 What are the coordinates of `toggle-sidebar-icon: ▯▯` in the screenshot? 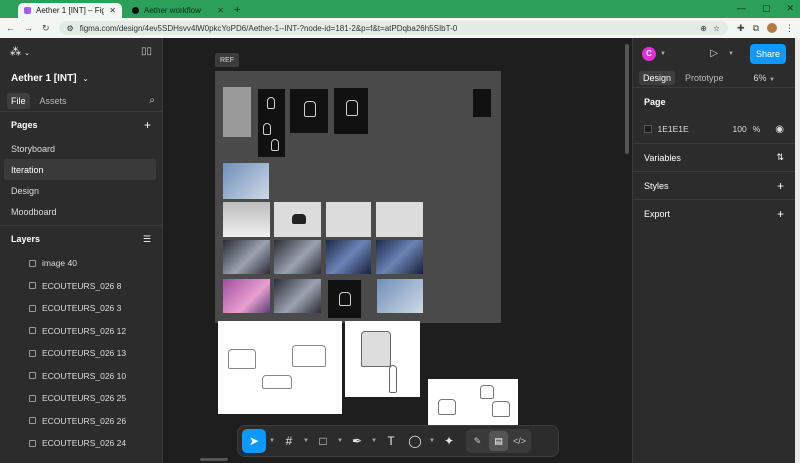 It's located at (146, 51).